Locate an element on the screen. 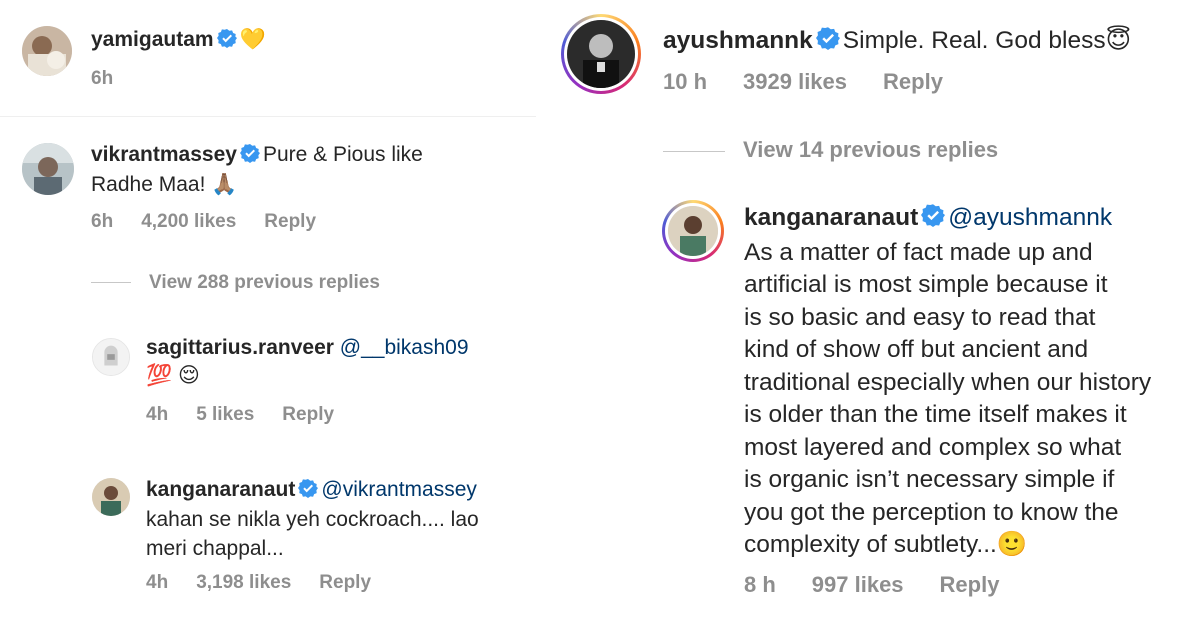  panel-separator is located at coordinates (540, 312).